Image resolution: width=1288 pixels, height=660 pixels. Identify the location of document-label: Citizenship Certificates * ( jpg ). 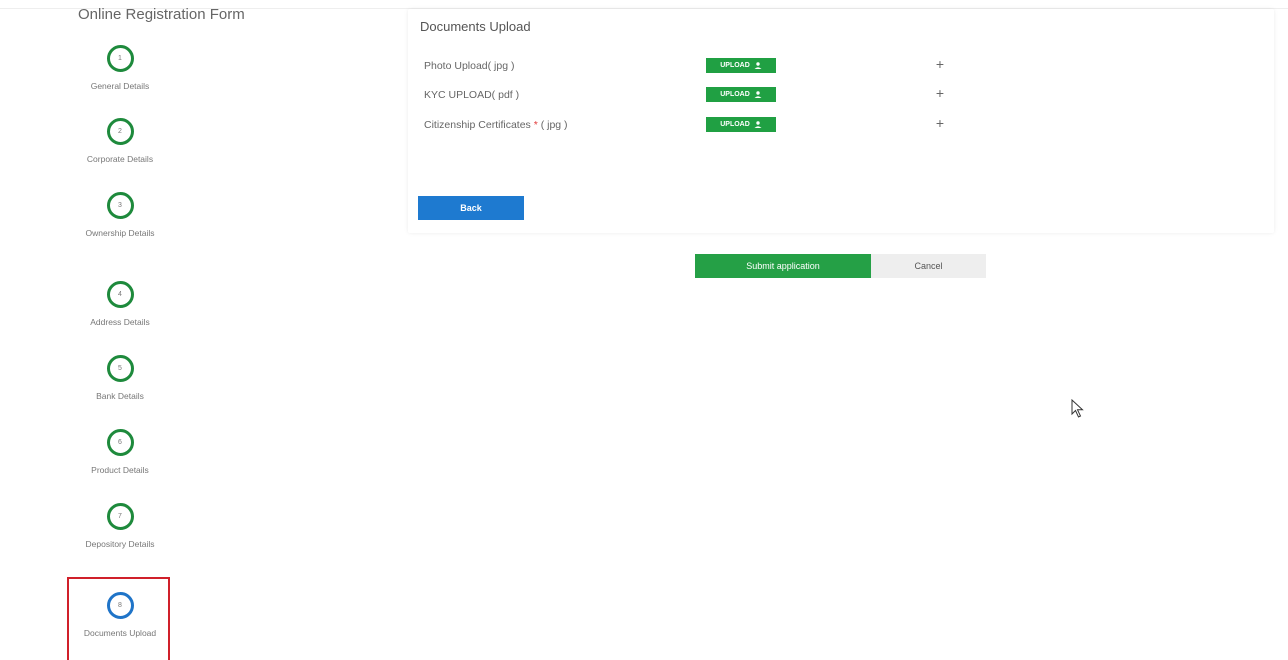
(496, 125).